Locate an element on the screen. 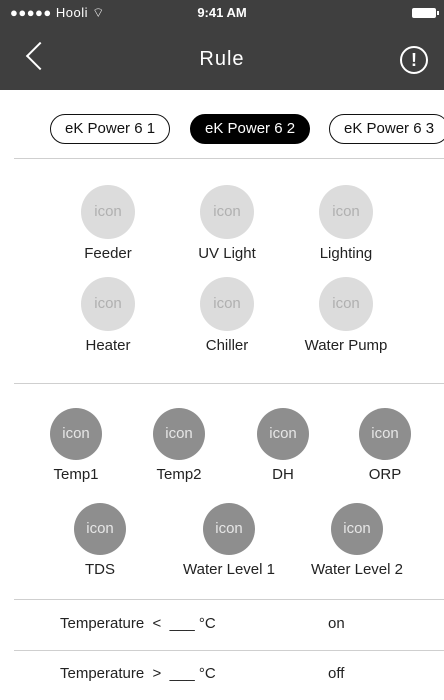 This screenshot has height=700, width=444. status-bar: ●●●●● Hooli ⌔ 9:41 AM is located at coordinates (222, 13).